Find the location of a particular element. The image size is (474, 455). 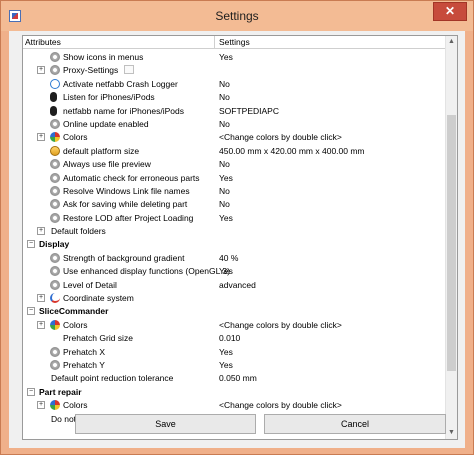

scrollbar-thumb is located at coordinates (451, 243).